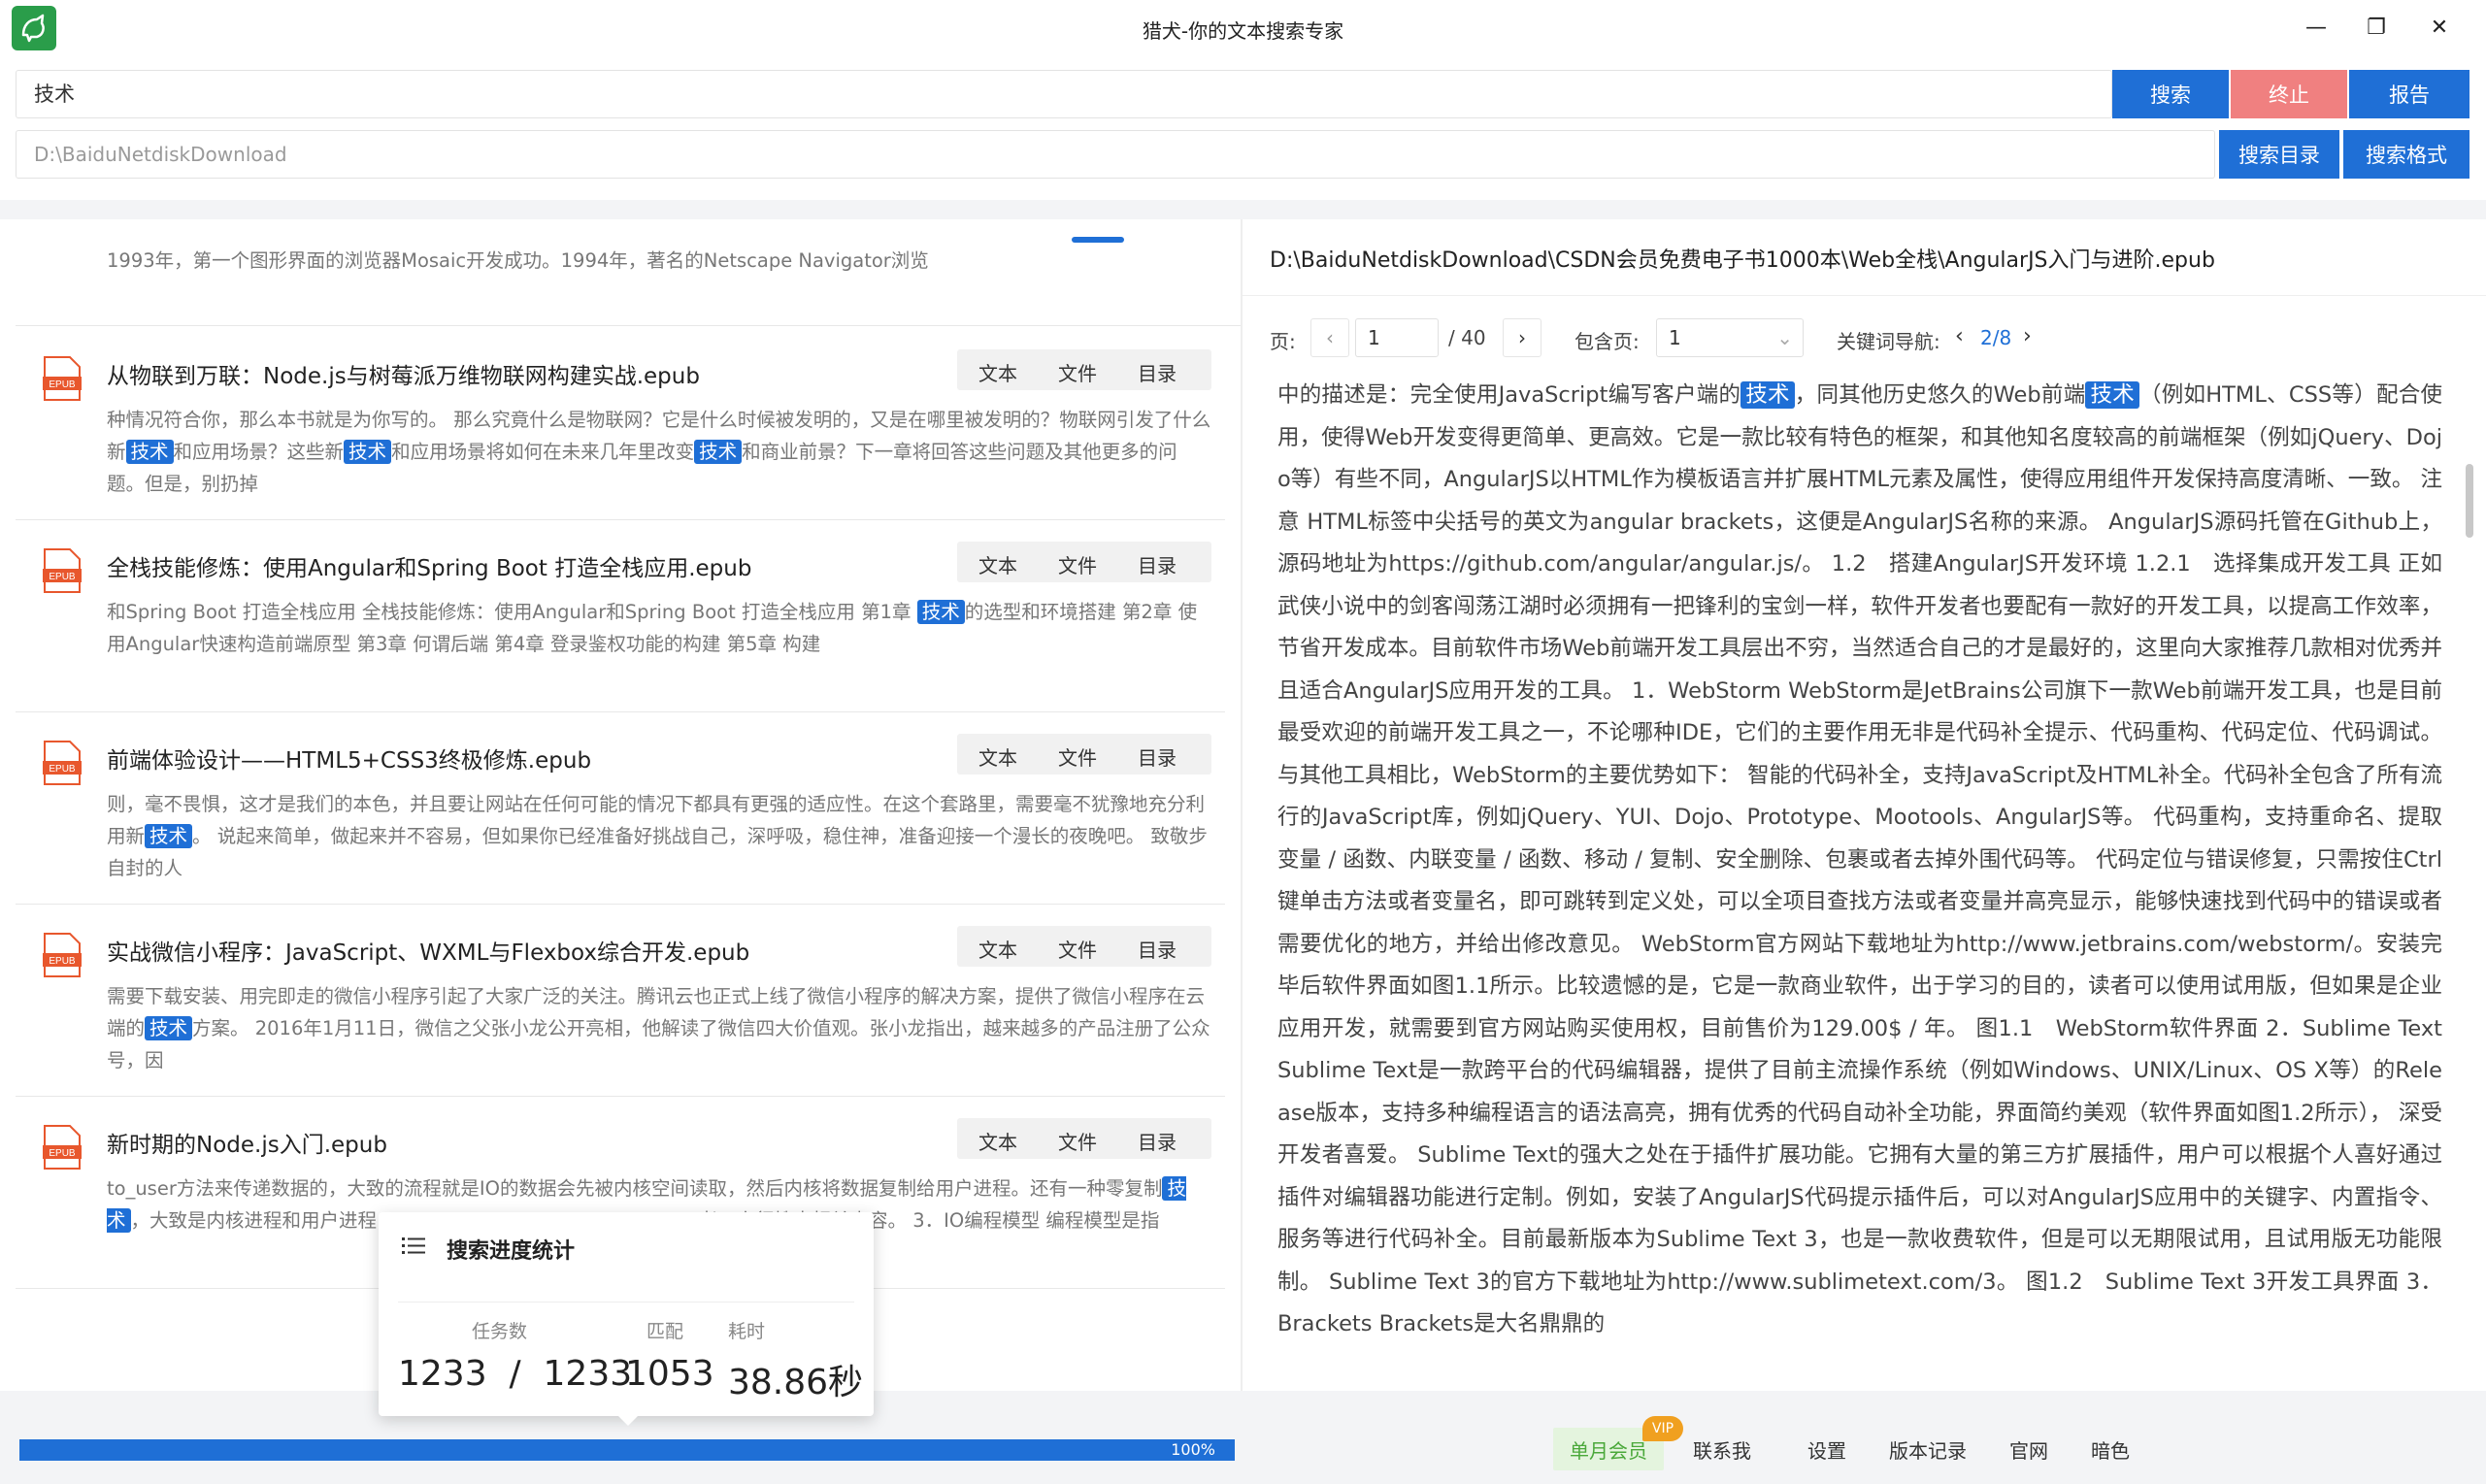  Describe the element at coordinates (1467, 337) in the screenshot. I see `page-total: / 40` at that location.